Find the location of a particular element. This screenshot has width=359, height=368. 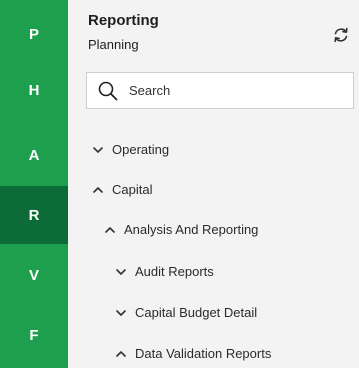

tree-item-label: Capital Budget Detail is located at coordinates (196, 312).